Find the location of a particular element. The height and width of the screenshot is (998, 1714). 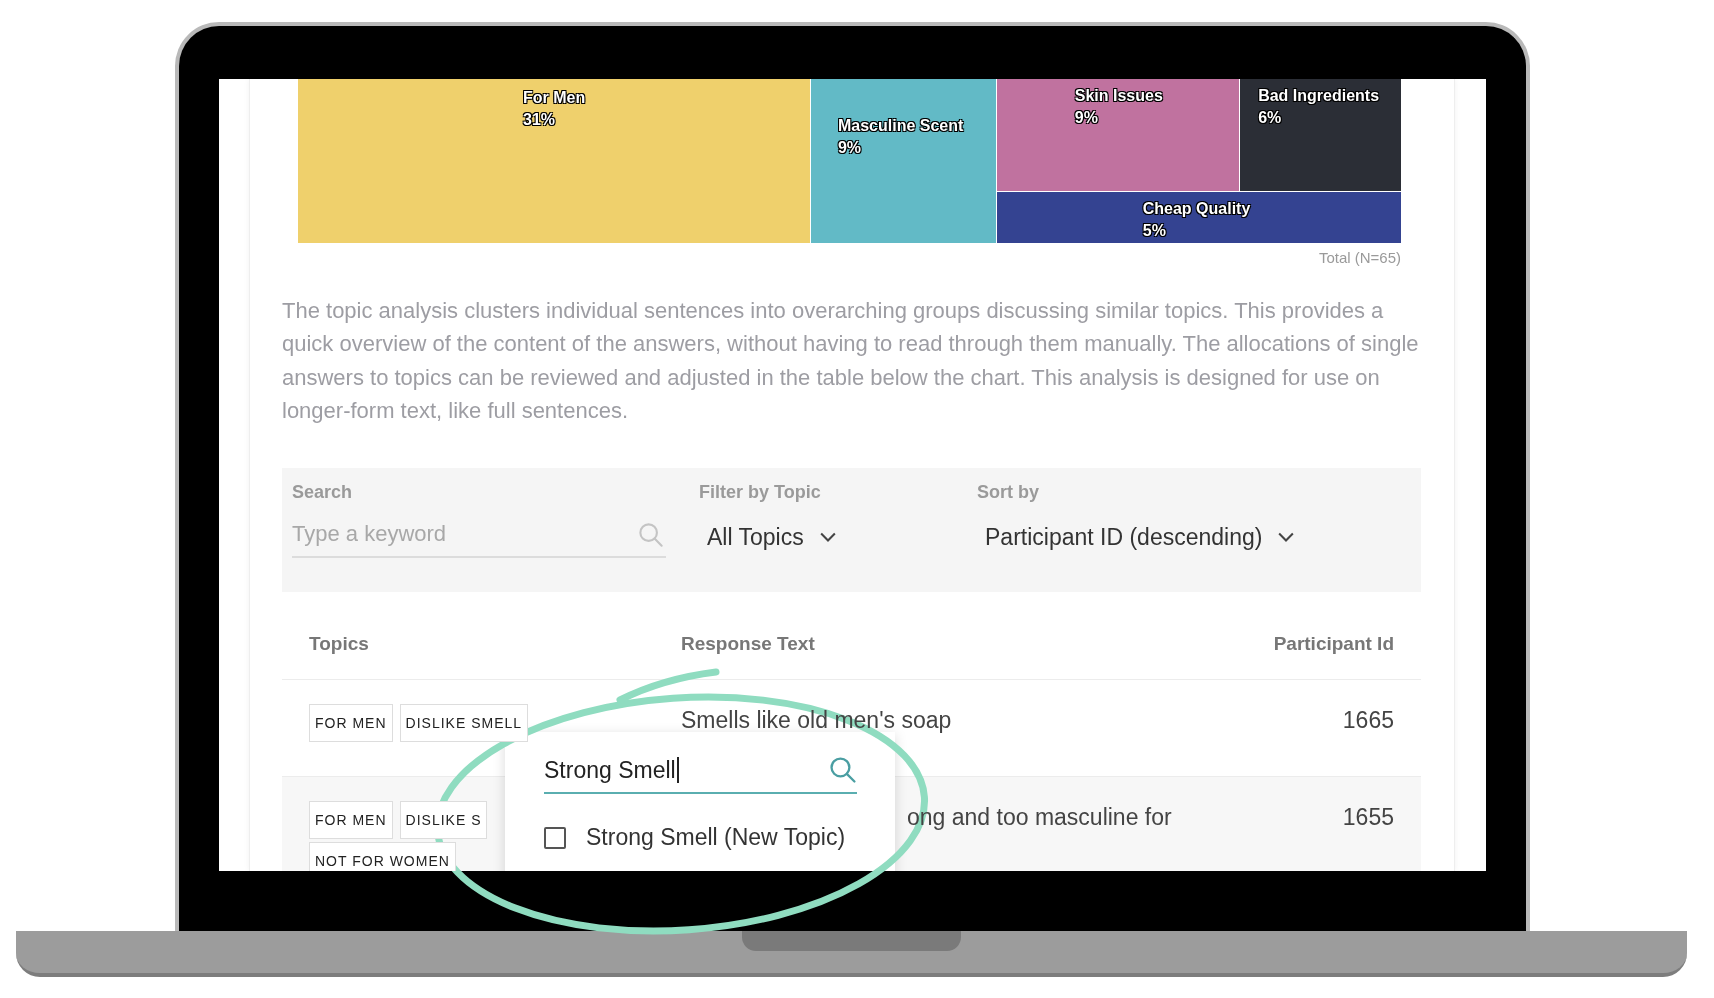

table-cell-text: 1665 is located at coordinates (1367, 720).